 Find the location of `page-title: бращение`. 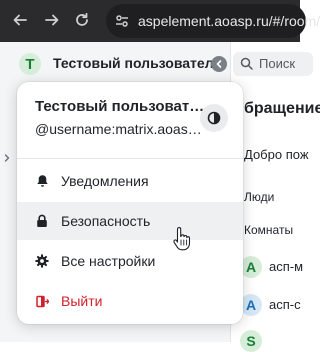

page-title: бращение is located at coordinates (282, 108).